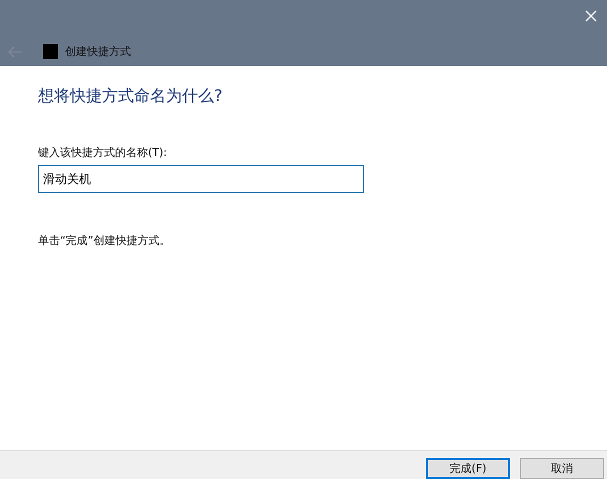 This screenshot has width=607, height=479. Describe the element at coordinates (201, 179) in the screenshot. I see `name-input-field: 滑动关机` at that location.